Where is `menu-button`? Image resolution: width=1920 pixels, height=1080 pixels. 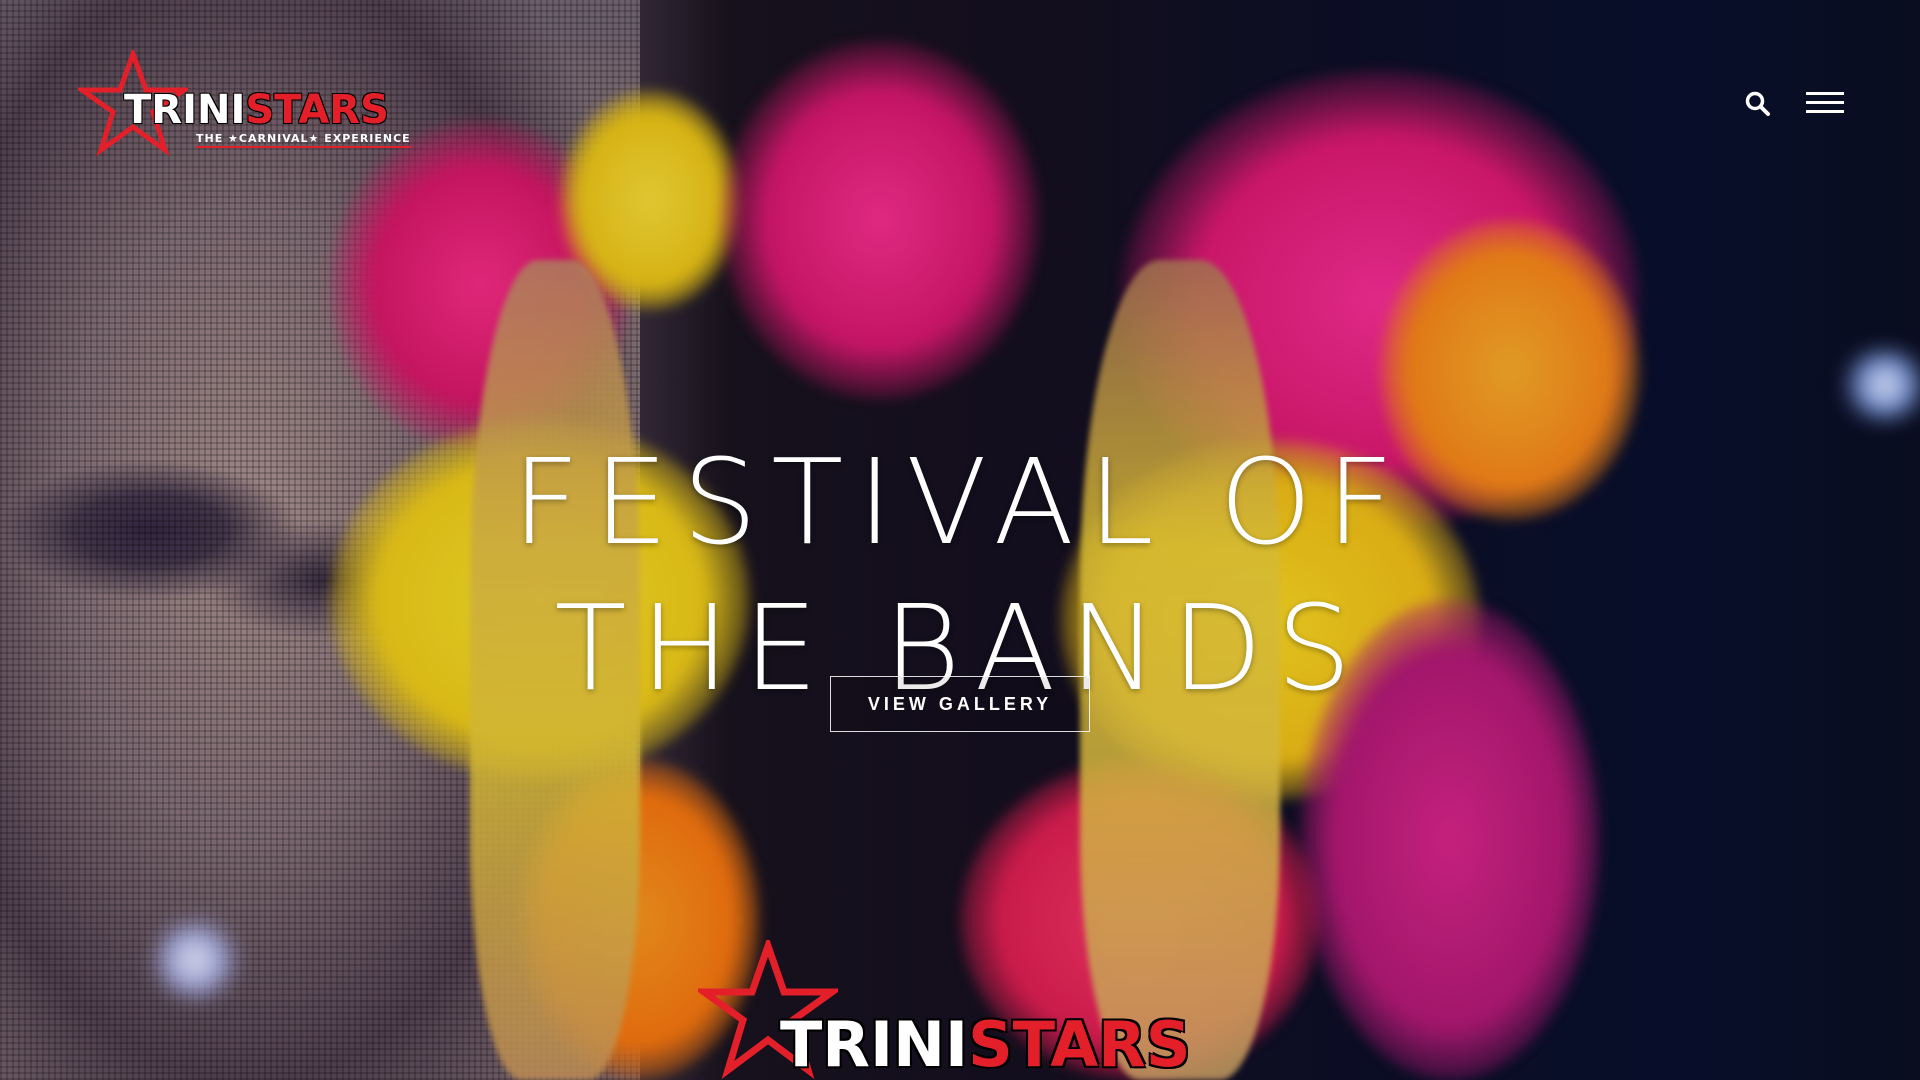
menu-button is located at coordinates (1825, 103).